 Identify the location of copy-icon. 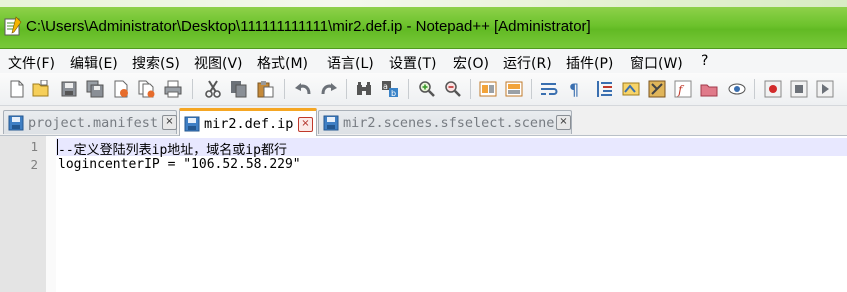
(238, 88).